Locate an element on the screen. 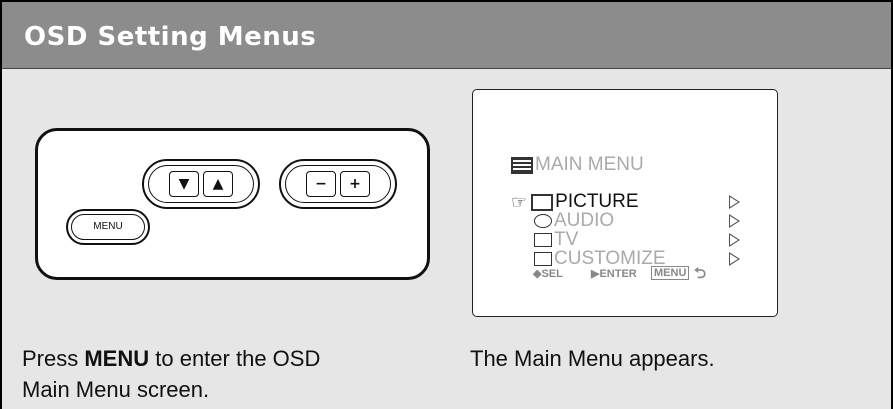 This screenshot has width=893, height=409. up-arrow-icon: ▲ is located at coordinates (218, 184).